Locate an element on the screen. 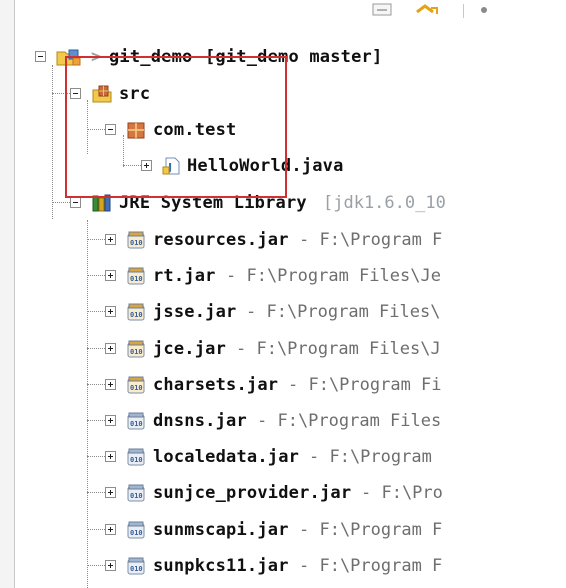 Image resolution: width=566 pixels, height=588 pixels. tree-row-jar: 010 sunmscapi.jar - F:\Program F is located at coordinates (290, 531).